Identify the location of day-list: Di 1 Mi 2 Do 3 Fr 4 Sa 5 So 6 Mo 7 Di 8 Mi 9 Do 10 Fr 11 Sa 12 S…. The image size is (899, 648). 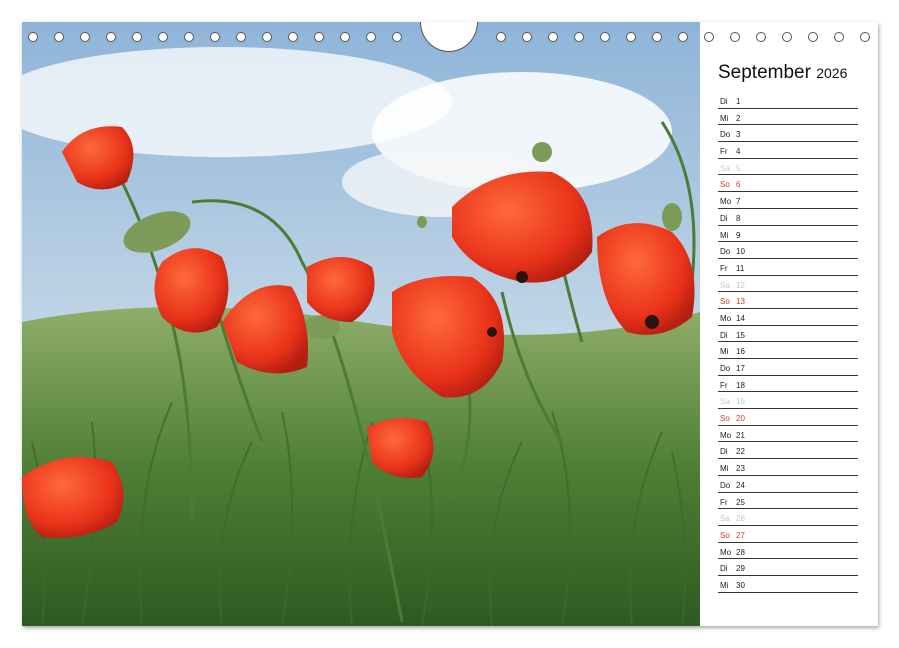
(788, 342).